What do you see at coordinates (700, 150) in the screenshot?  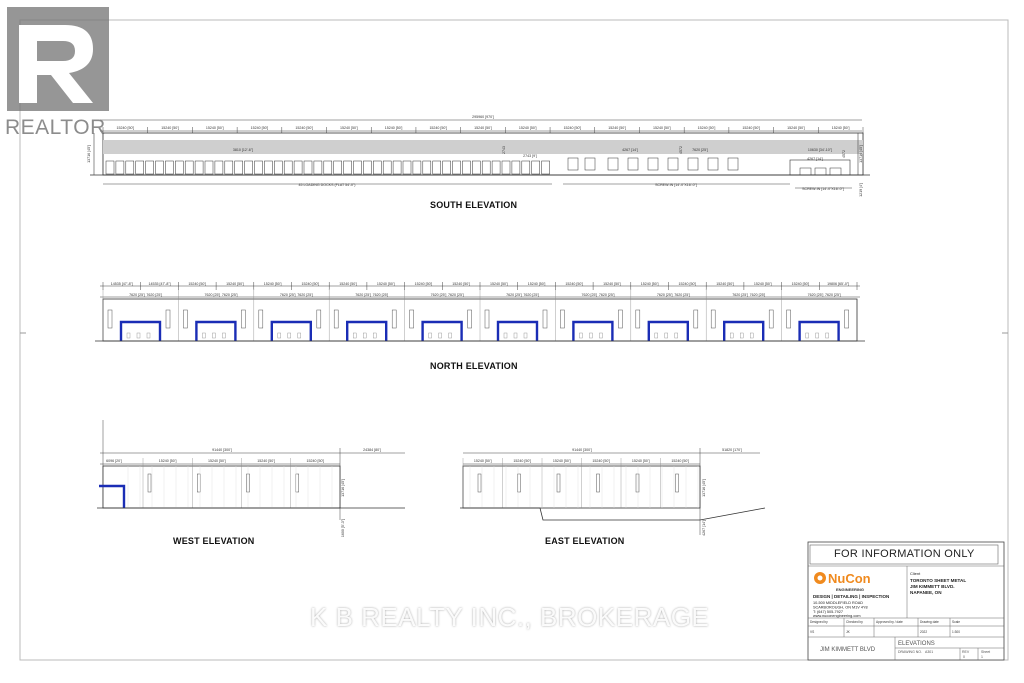 I see `south-note: 7620 [25']` at bounding box center [700, 150].